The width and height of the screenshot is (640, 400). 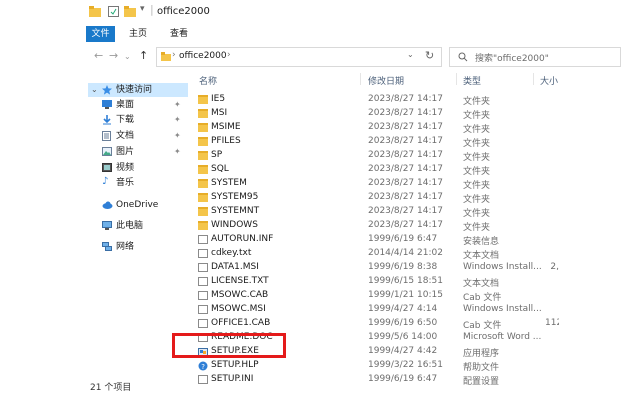 I want to click on address-path: office2000, so click(x=203, y=56).